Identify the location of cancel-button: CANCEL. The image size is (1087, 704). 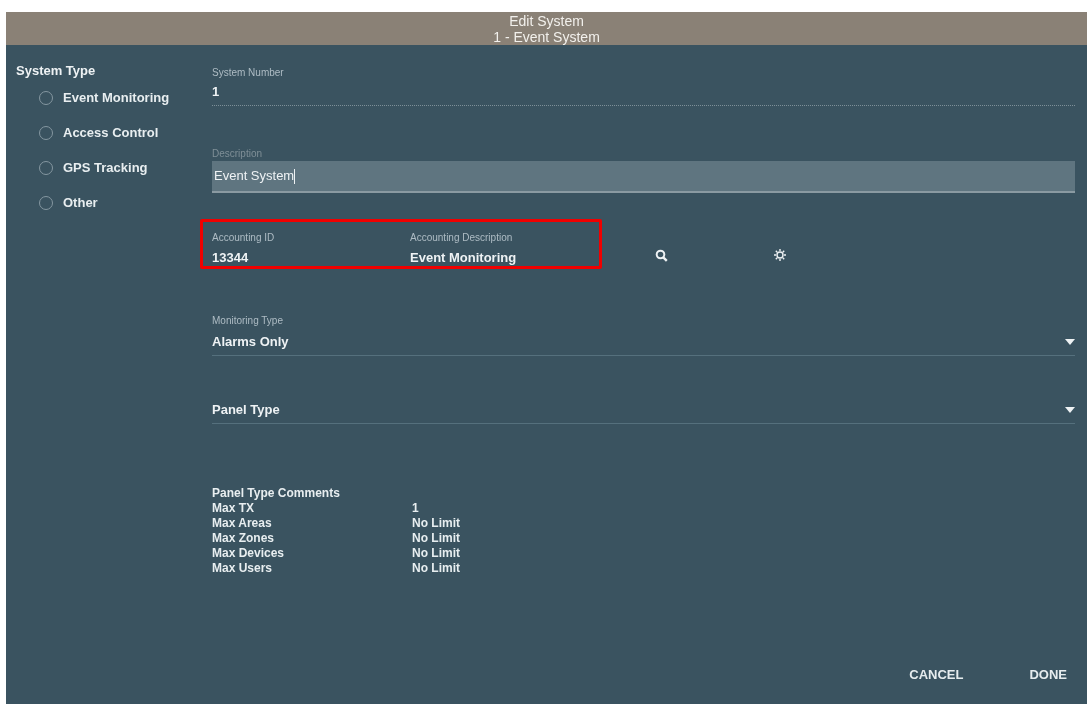
(936, 674).